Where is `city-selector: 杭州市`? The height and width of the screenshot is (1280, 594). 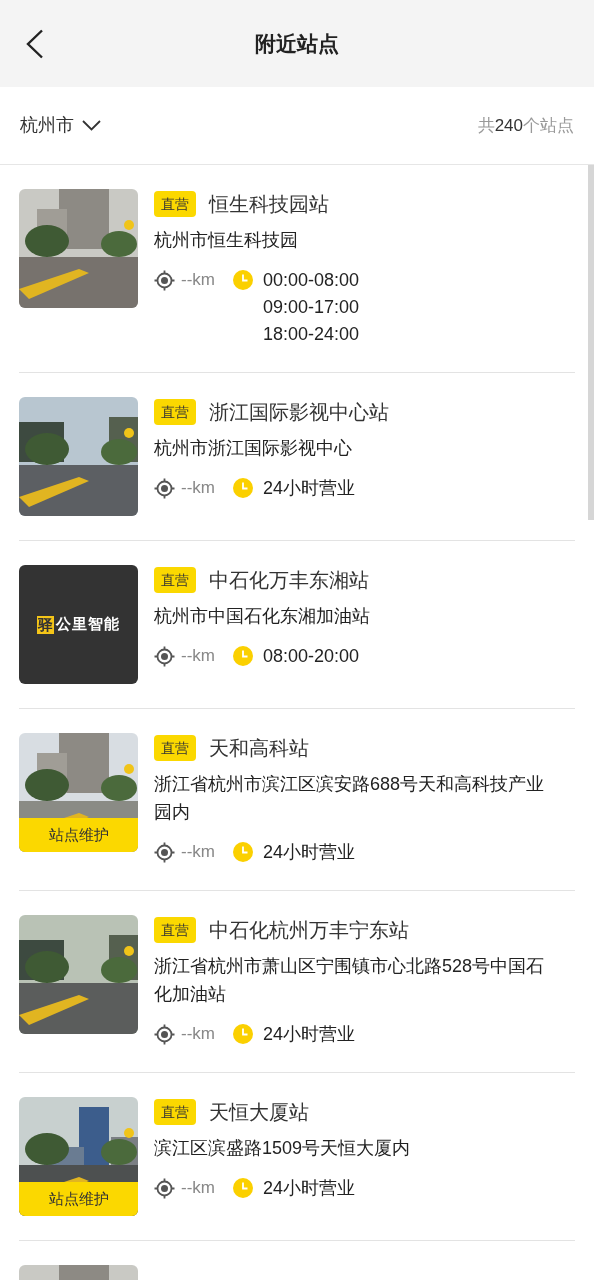
city-selector: 杭州市 is located at coordinates (60, 125).